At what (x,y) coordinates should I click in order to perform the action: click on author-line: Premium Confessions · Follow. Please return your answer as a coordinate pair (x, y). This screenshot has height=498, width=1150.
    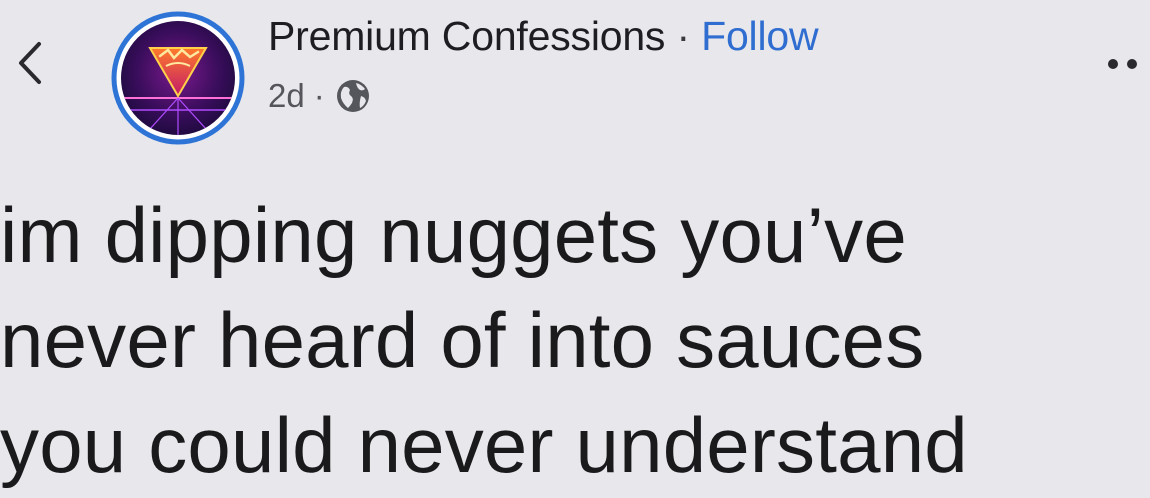
    Looking at the image, I should click on (543, 36).